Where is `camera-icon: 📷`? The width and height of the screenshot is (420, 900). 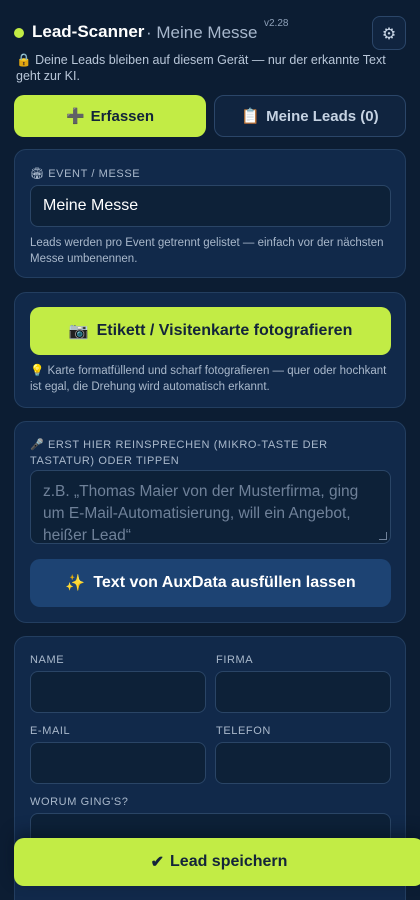 camera-icon: 📷 is located at coordinates (78, 331).